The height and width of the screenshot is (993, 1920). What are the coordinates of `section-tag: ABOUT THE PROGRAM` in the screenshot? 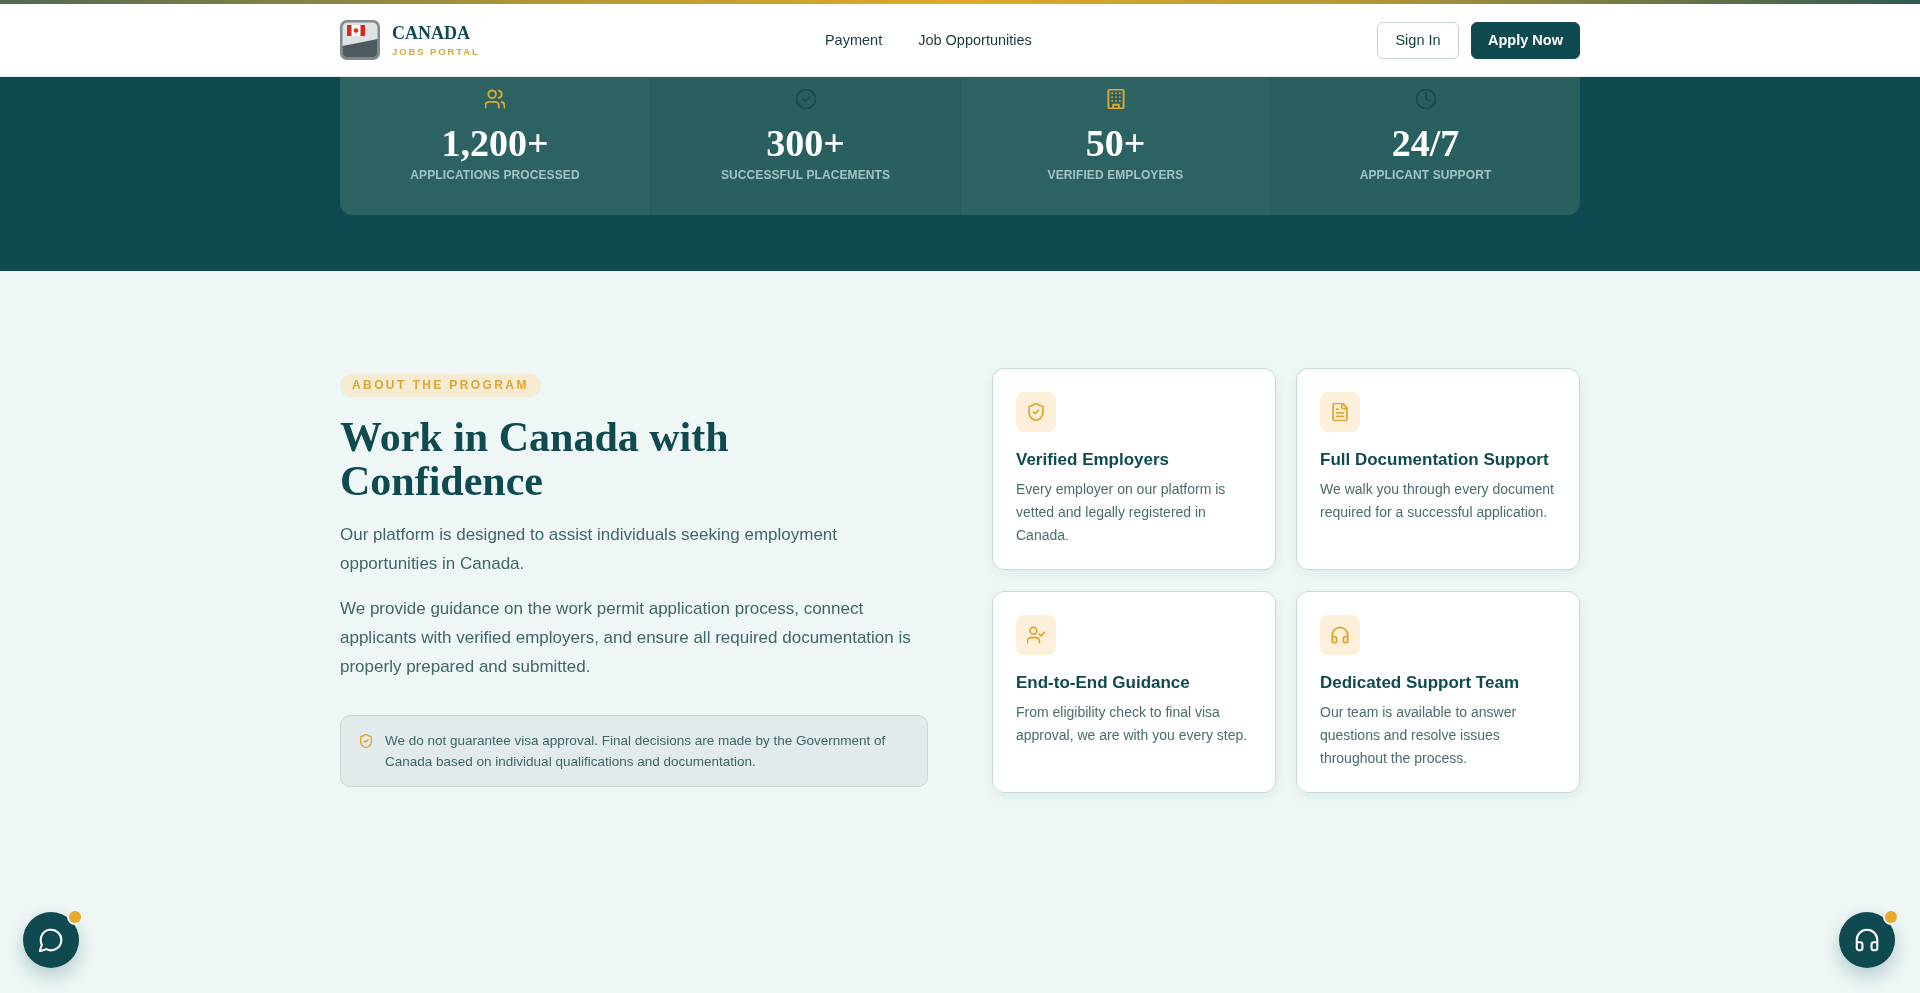 It's located at (440, 385).